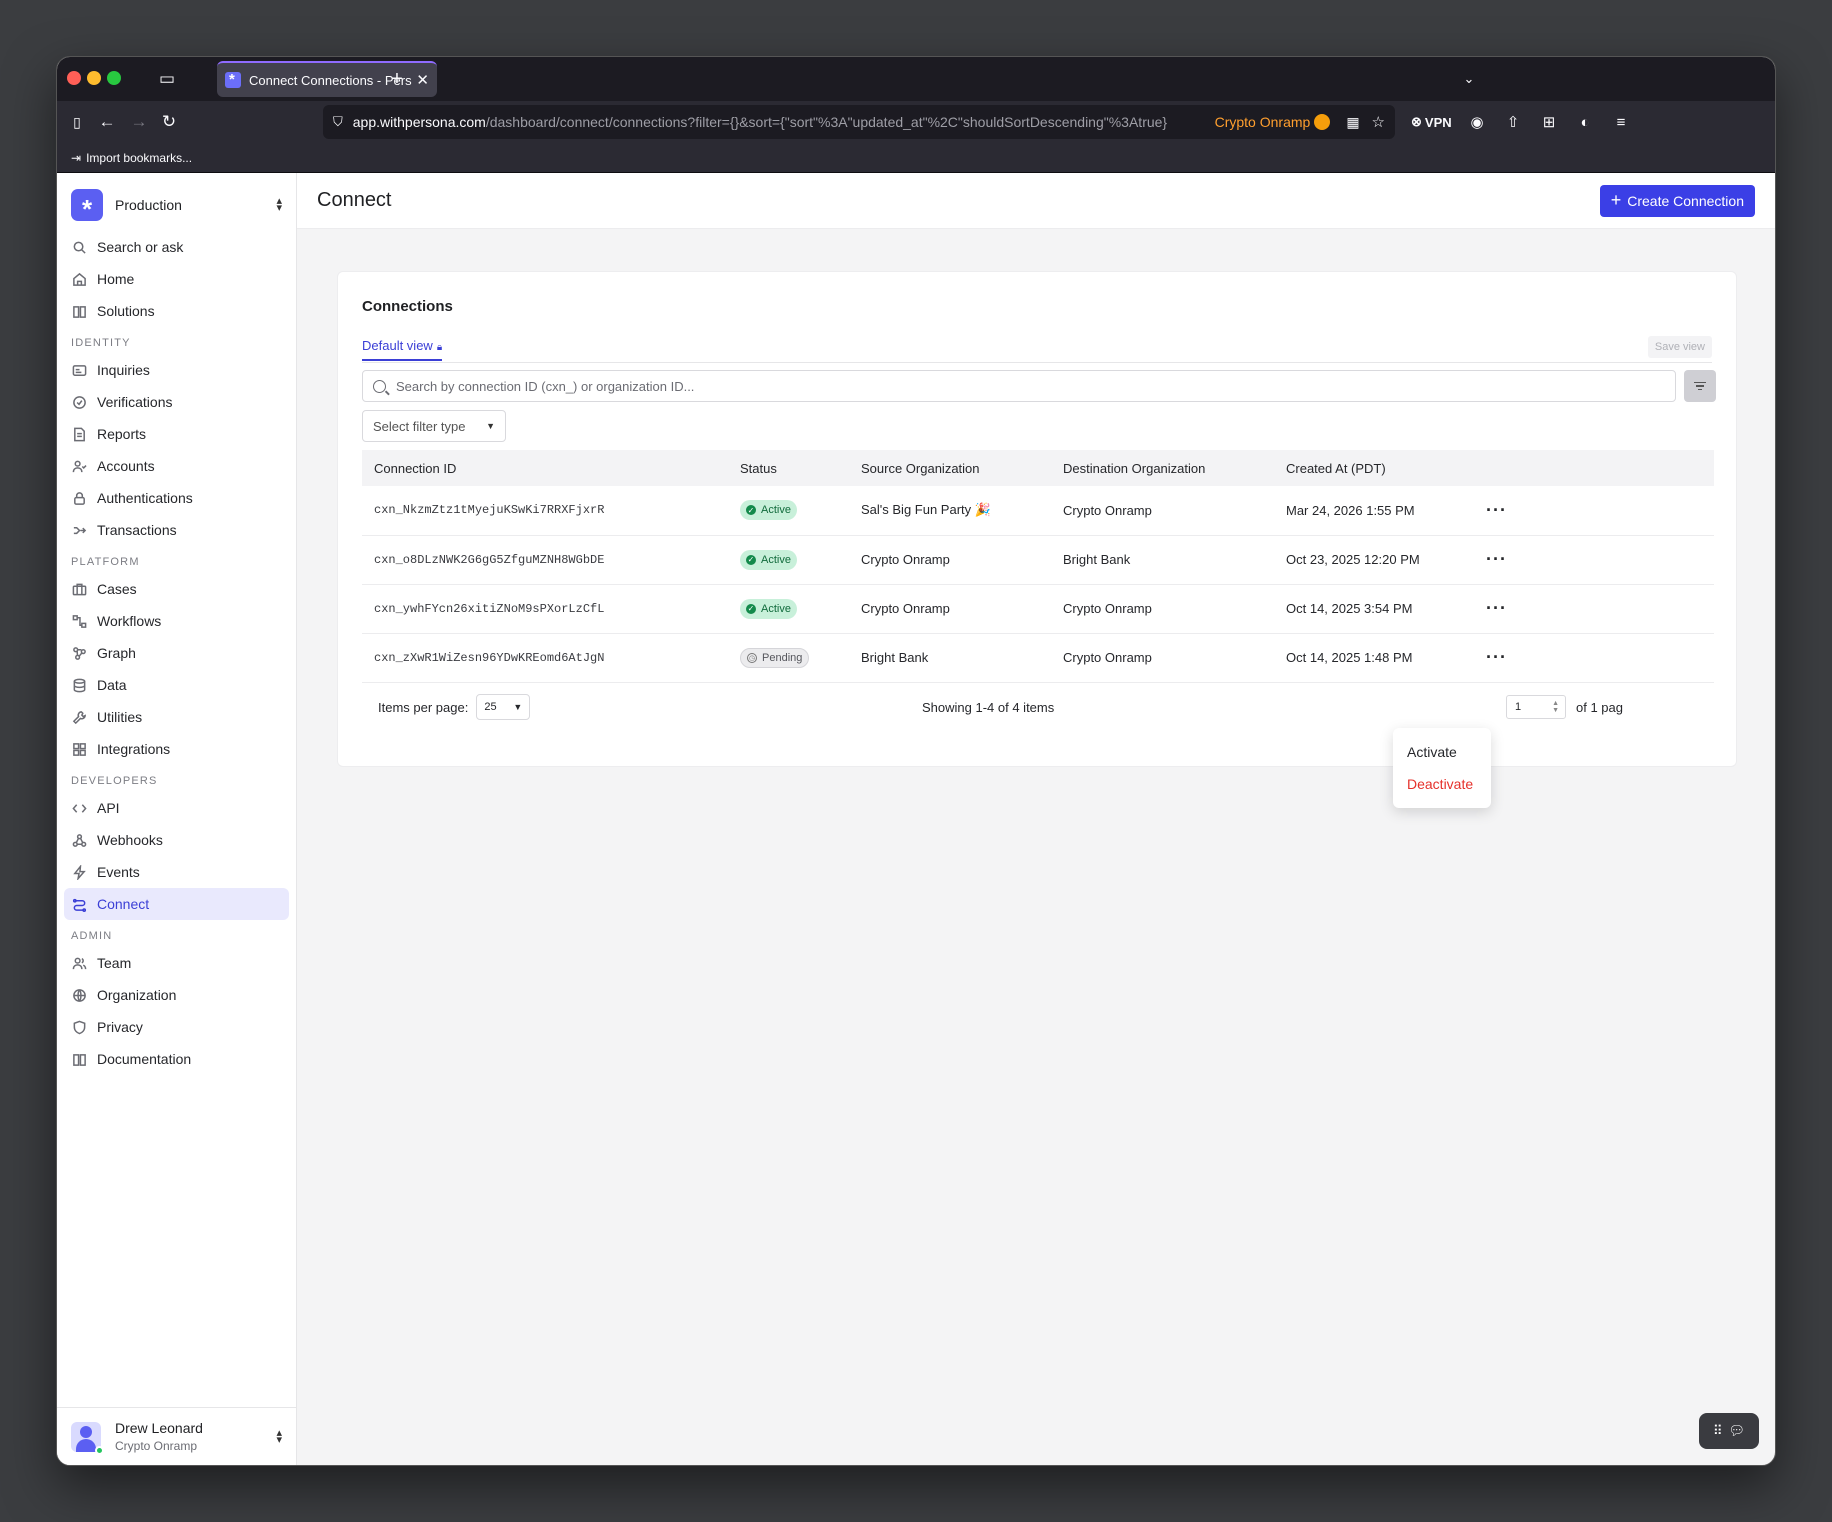 This screenshot has width=1832, height=1522. What do you see at coordinates (518, 707) in the screenshot?
I see `caret-down-icon: ▼` at bounding box center [518, 707].